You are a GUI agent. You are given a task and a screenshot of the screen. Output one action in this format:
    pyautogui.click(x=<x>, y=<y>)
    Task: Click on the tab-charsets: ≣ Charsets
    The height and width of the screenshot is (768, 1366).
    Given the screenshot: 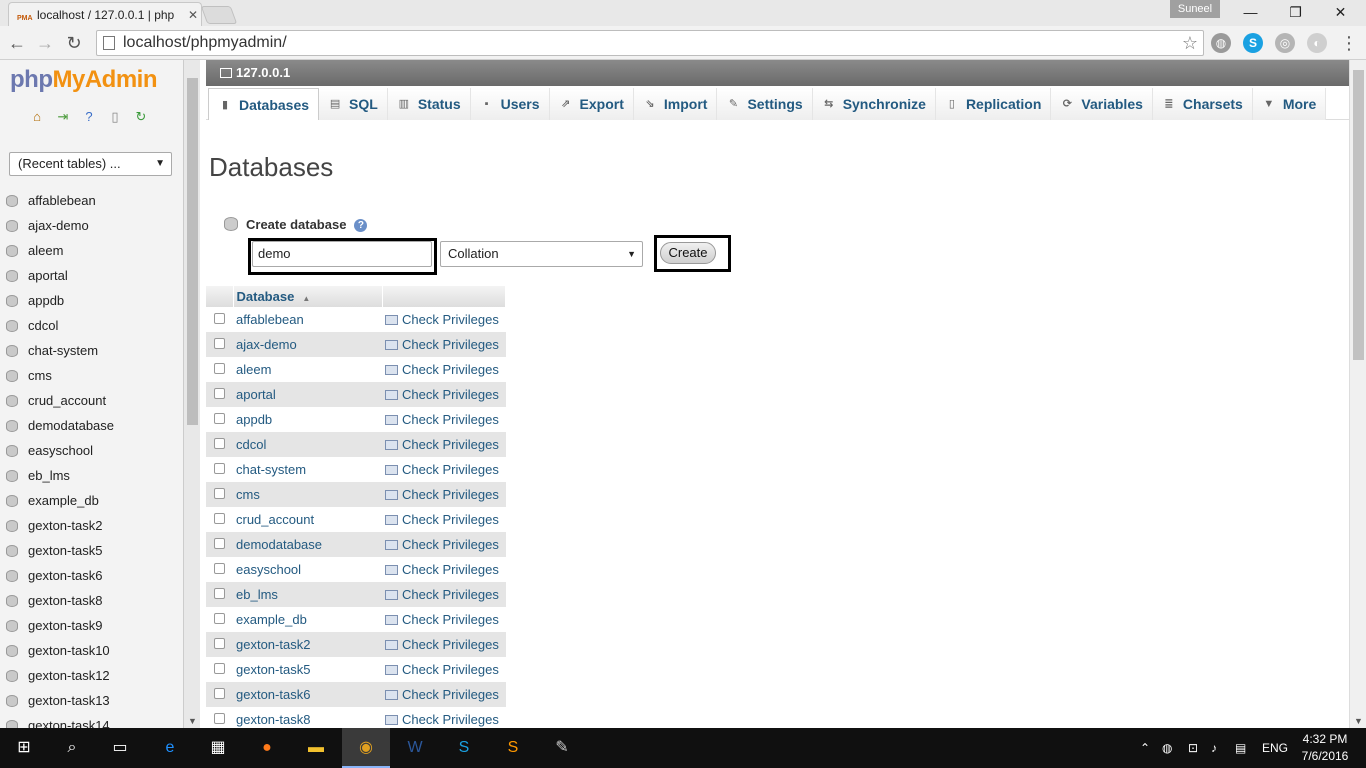 What is the action you would take?
    pyautogui.click(x=1202, y=104)
    